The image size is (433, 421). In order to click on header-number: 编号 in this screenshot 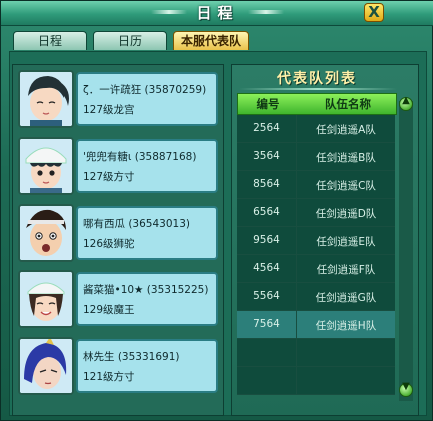, I will do `click(268, 104)`.